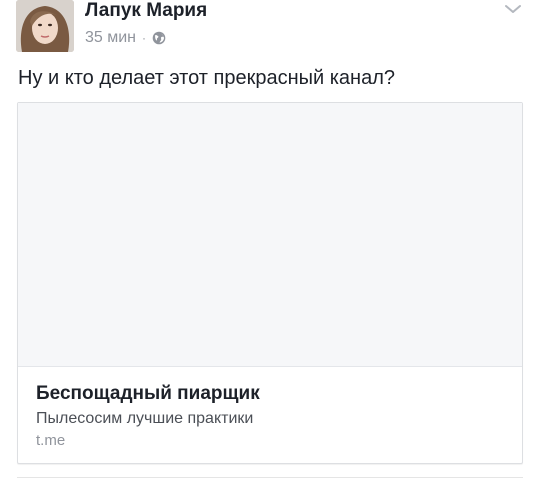 This screenshot has width=539, height=482. What do you see at coordinates (51, 440) in the screenshot?
I see `link-preview-domain: t.me` at bounding box center [51, 440].